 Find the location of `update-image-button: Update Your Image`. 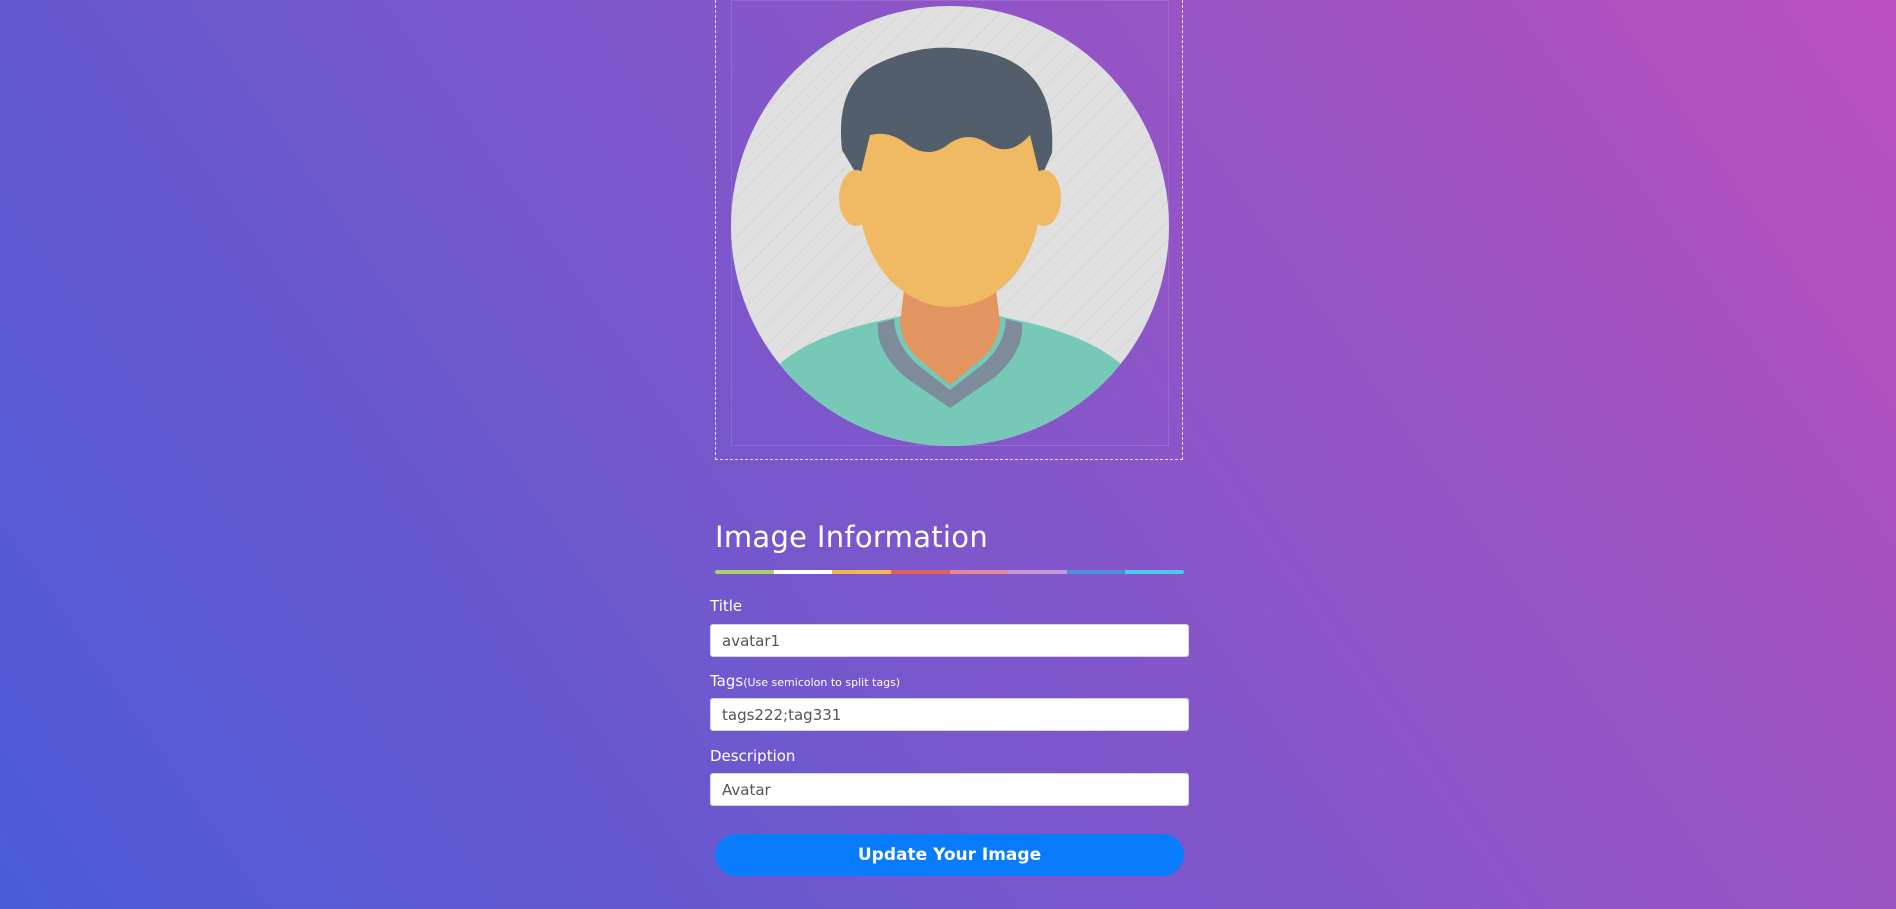

update-image-button: Update Your Image is located at coordinates (949, 855).